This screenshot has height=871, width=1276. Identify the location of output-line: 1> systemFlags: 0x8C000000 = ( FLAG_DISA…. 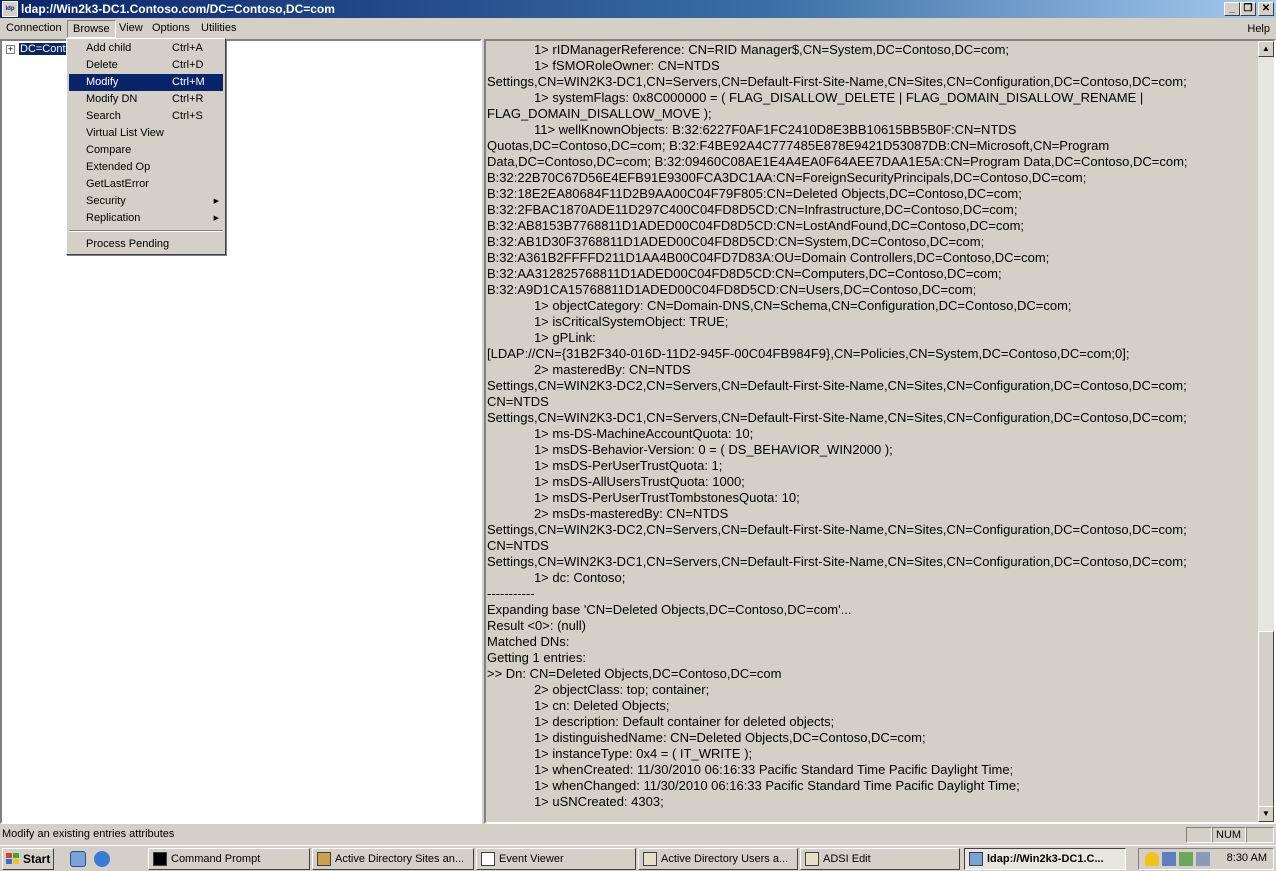
(815, 97).